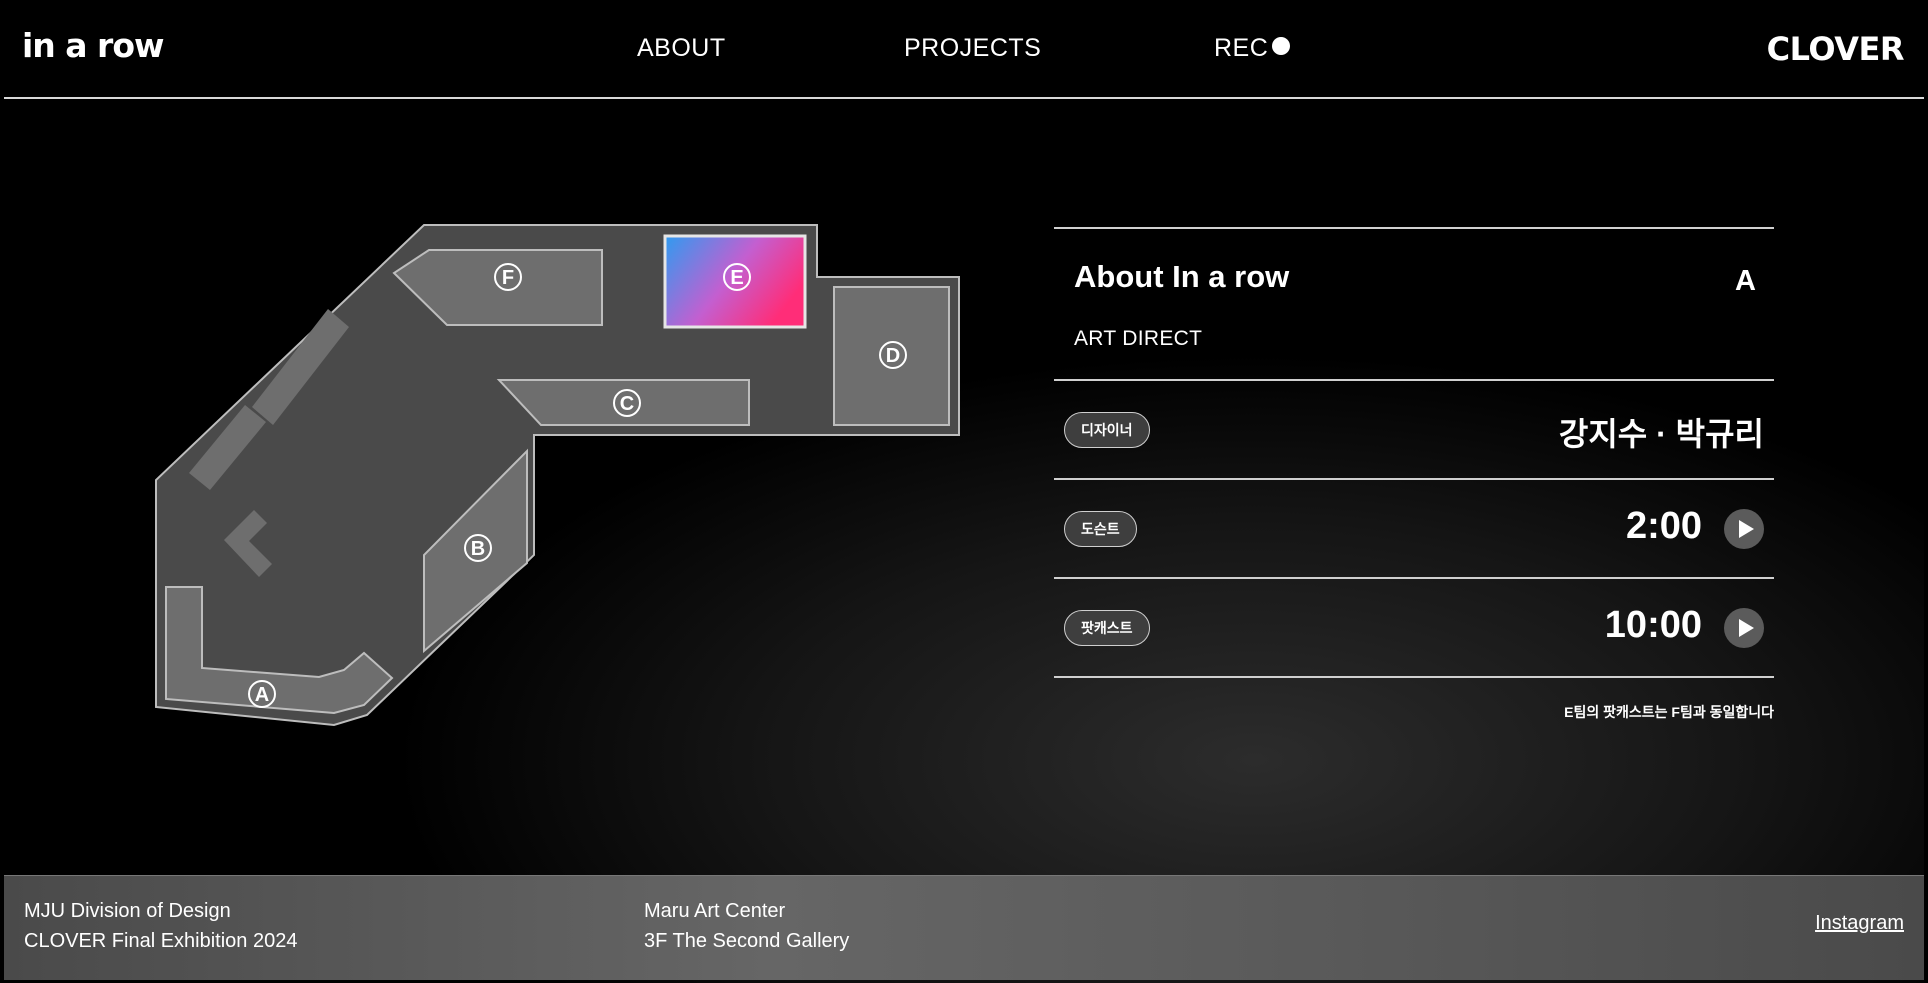 The height and width of the screenshot is (983, 1928). What do you see at coordinates (715, 911) in the screenshot?
I see `footer-venue-line1: Maru Art Center` at bounding box center [715, 911].